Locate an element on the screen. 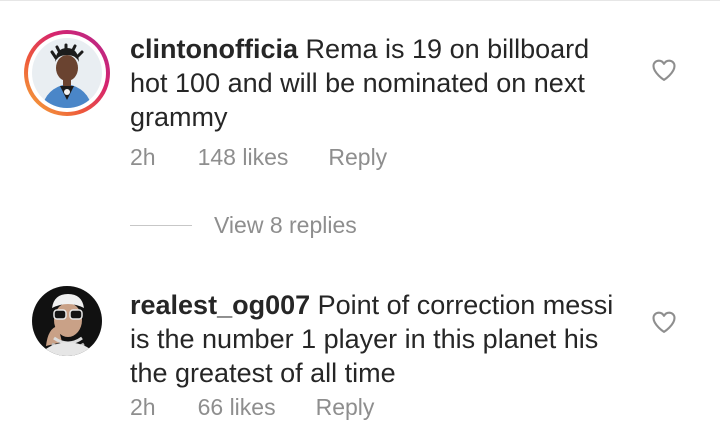 The height and width of the screenshot is (447, 720). comment-likes: 66 likes is located at coordinates (237, 407).